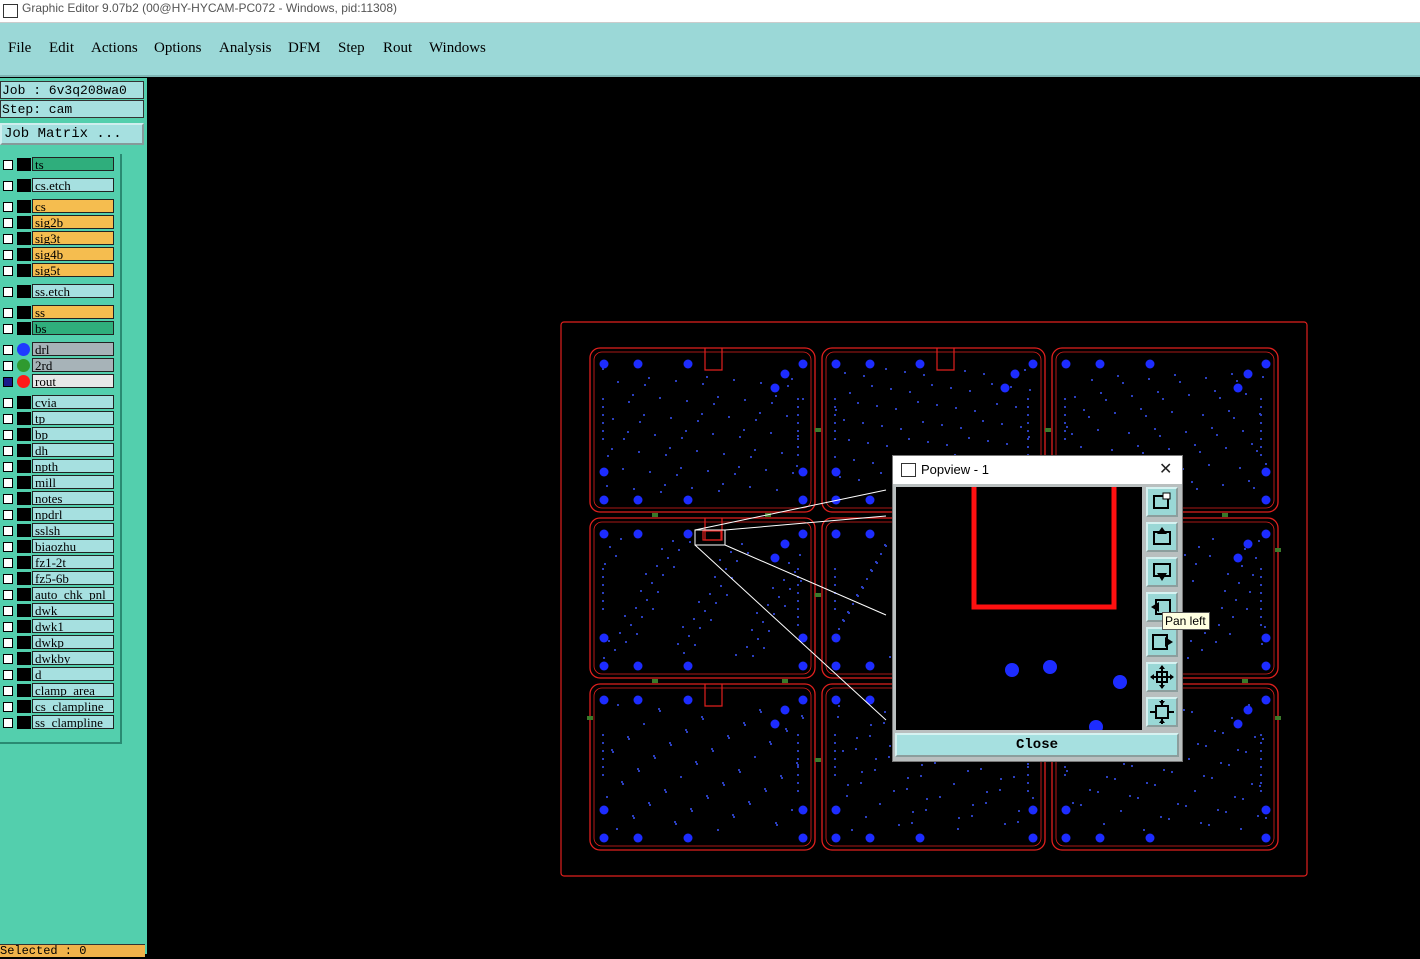 The height and width of the screenshot is (959, 1420). I want to click on layer-row-2rd: 2rd, so click(58, 365).